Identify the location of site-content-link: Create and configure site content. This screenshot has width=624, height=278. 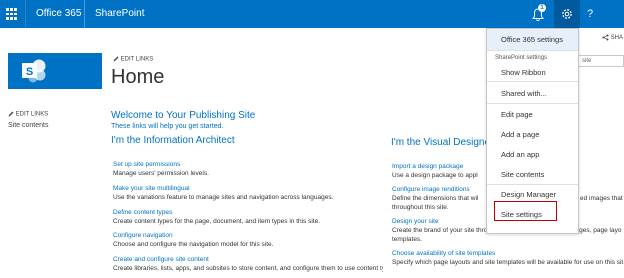
(161, 259).